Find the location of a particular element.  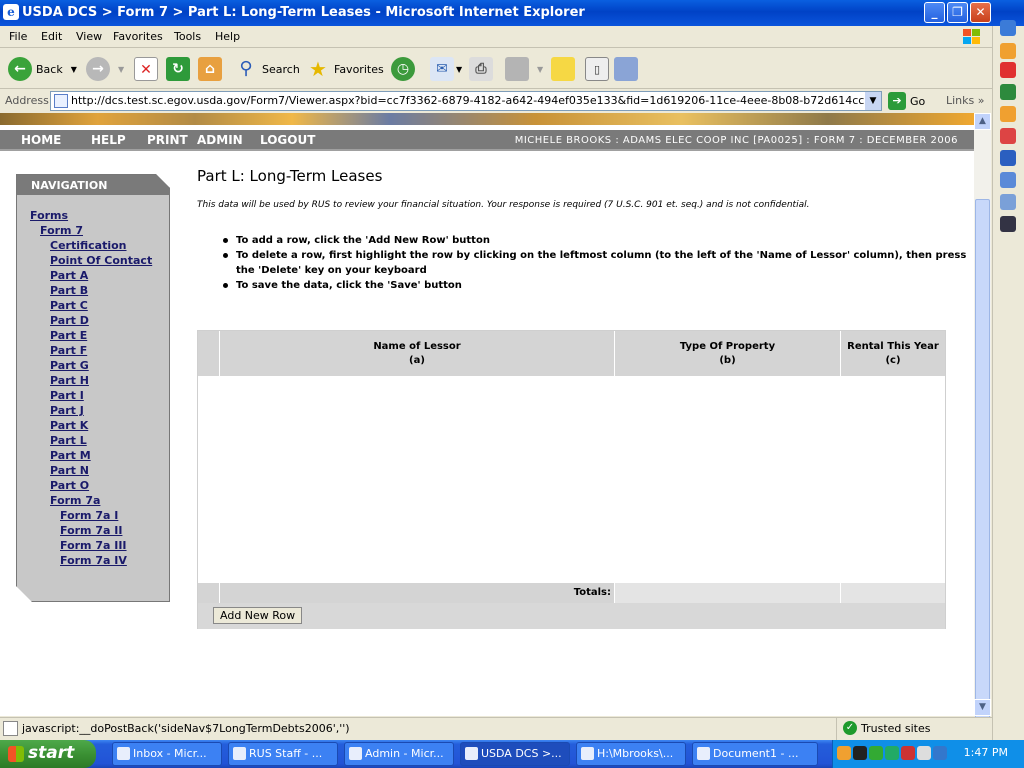

nav-link-part-b: Part B is located at coordinates (69, 290).